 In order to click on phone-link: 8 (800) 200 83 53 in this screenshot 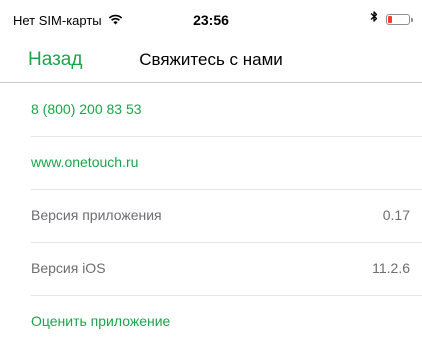, I will do `click(86, 109)`.